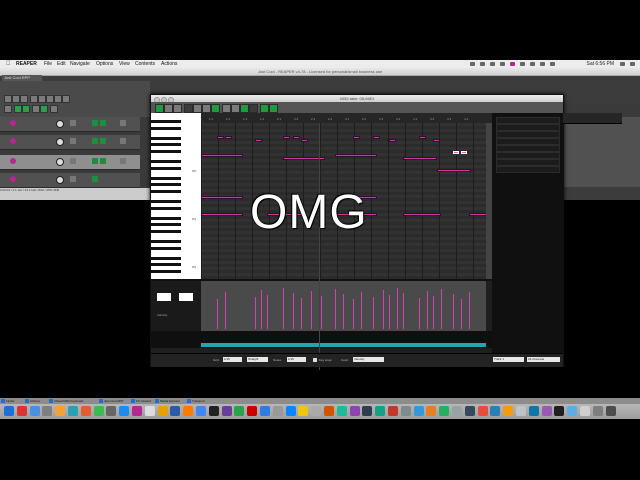  I want to click on grid-icon, so click(188, 108).